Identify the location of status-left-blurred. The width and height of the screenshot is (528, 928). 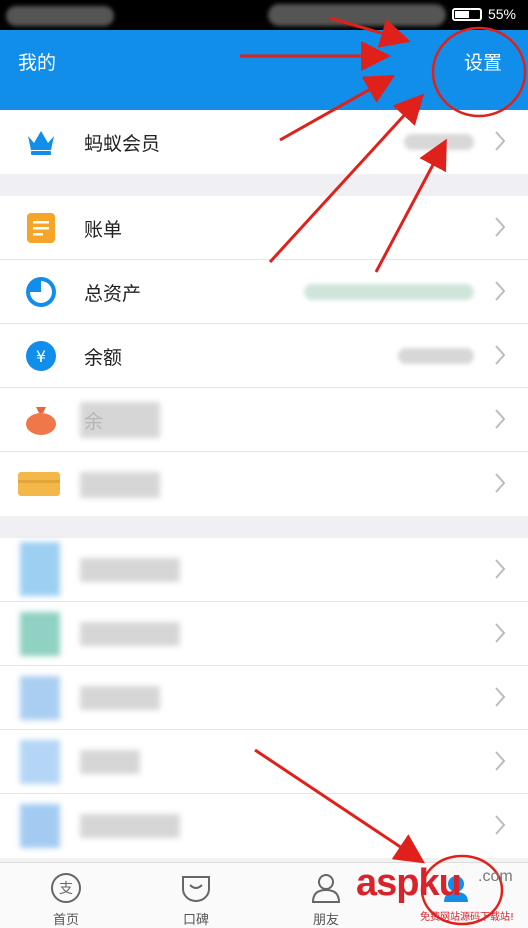
(60, 16).